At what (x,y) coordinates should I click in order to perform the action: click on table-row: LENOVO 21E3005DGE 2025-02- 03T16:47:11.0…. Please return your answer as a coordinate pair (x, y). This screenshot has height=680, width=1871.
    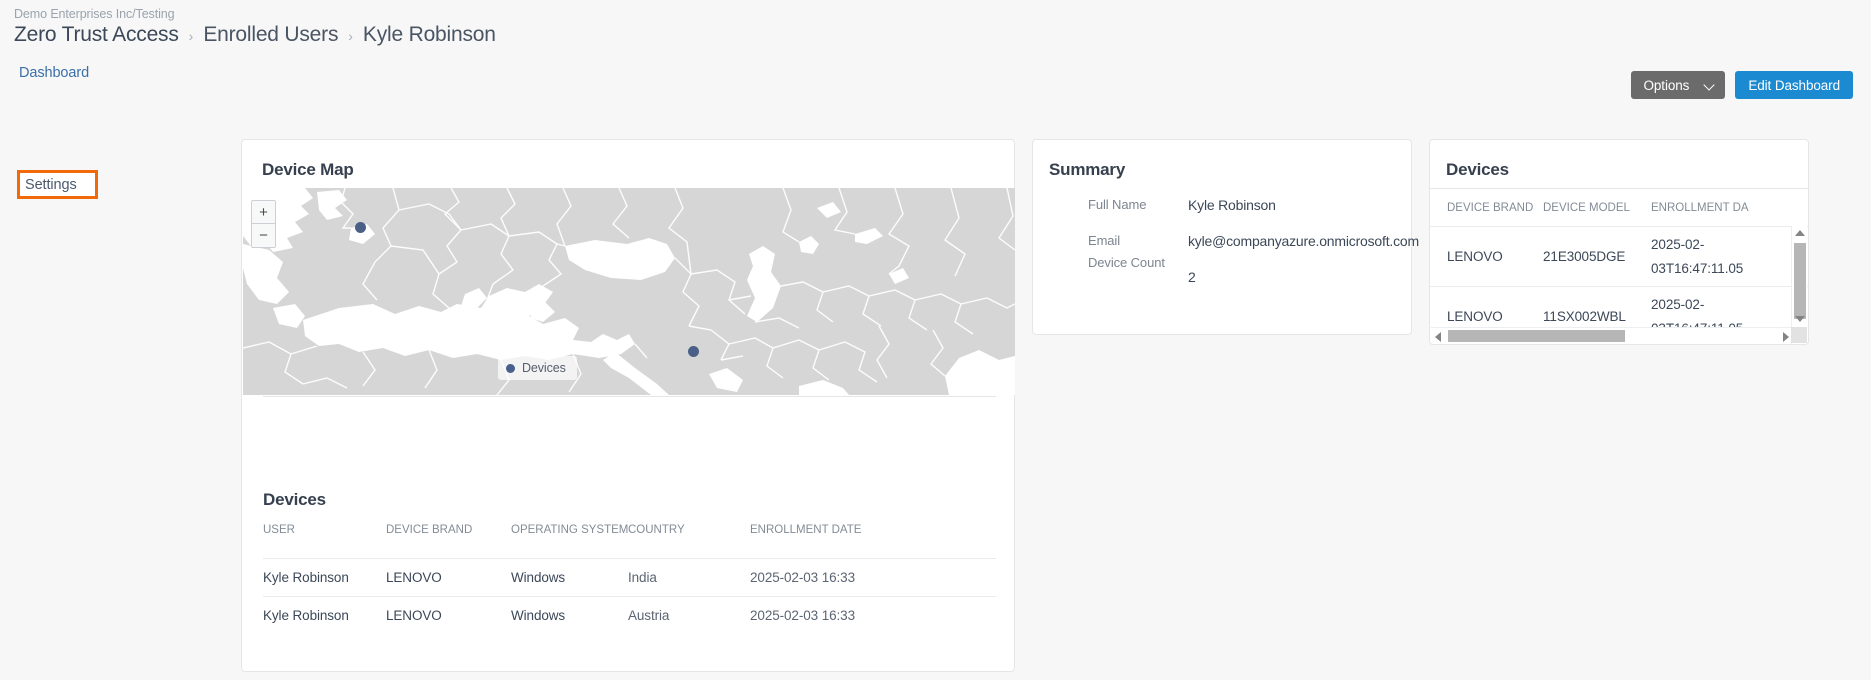
    Looking at the image, I should click on (1619, 256).